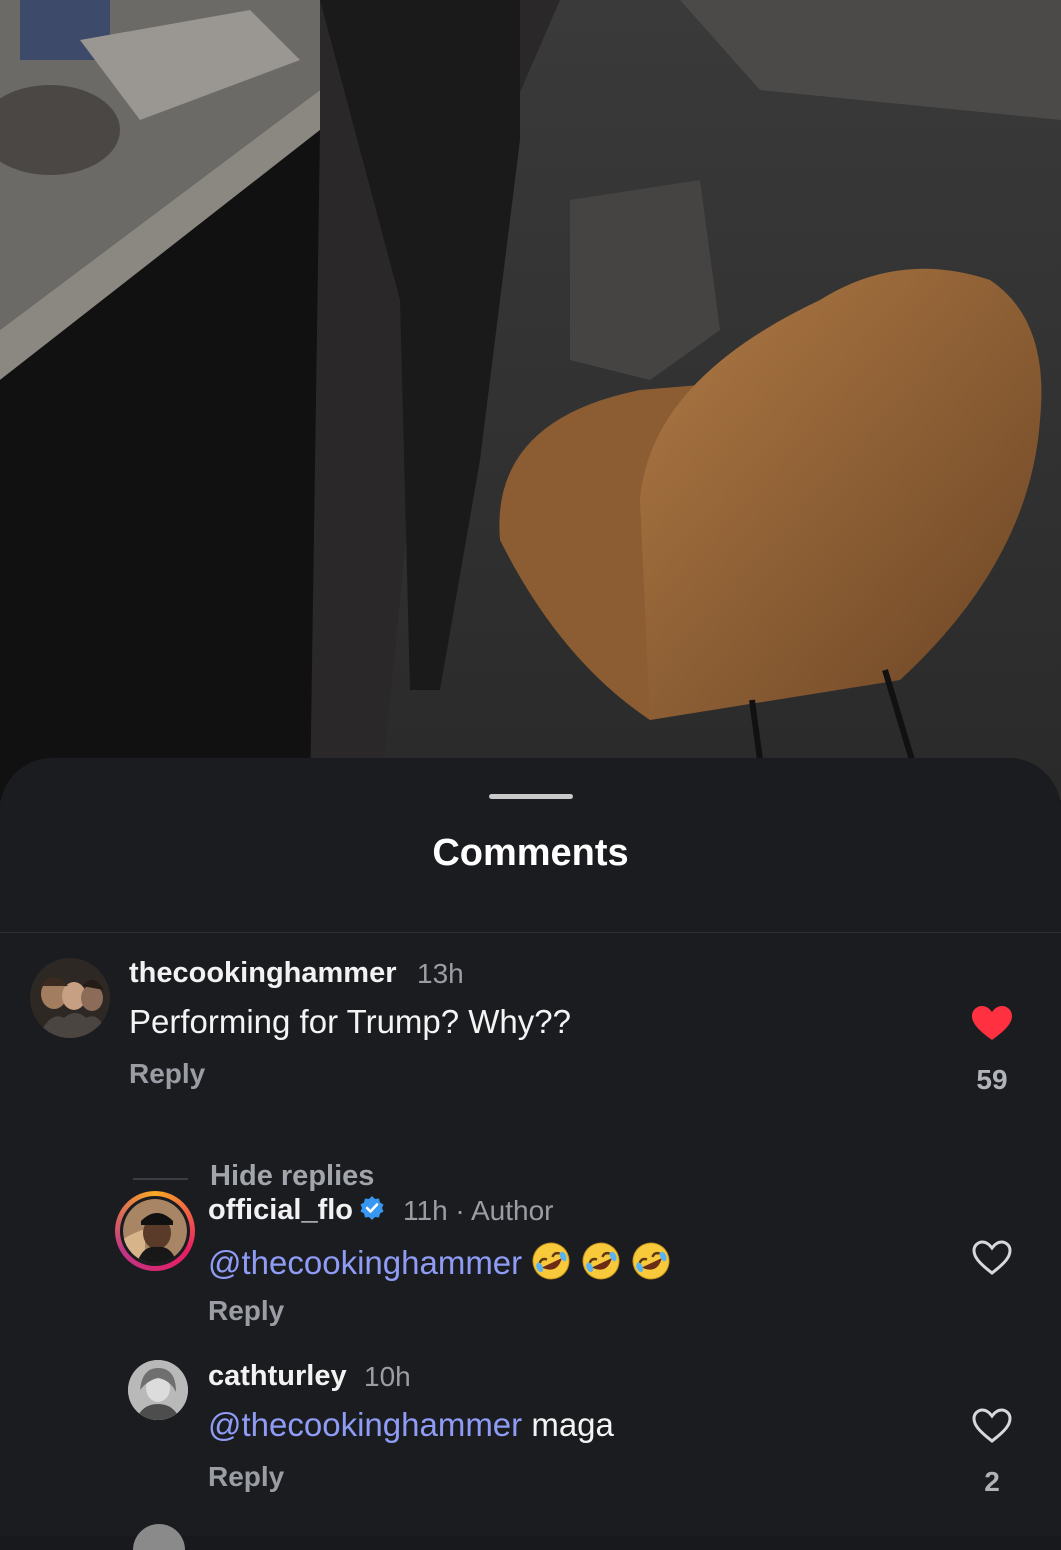 The height and width of the screenshot is (1550, 1061). What do you see at coordinates (280, 1210) in the screenshot?
I see `reply-username-text: official_flo` at bounding box center [280, 1210].